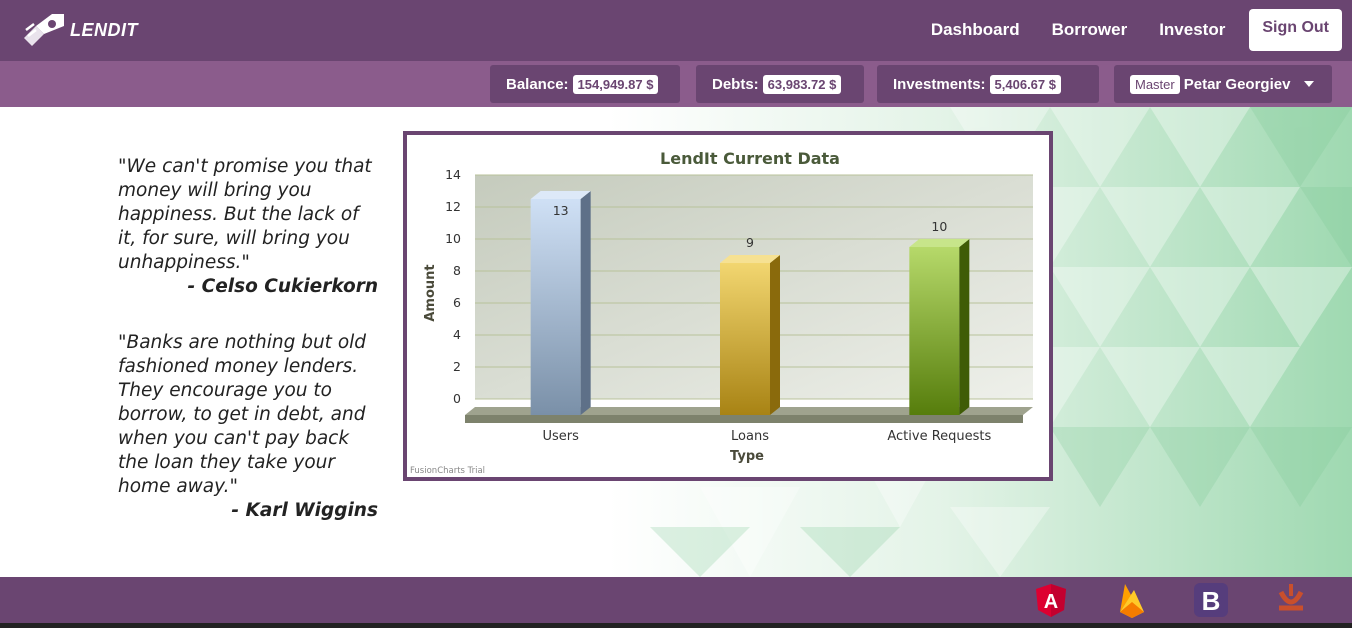  I want to click on svg-text: B, so click(1211, 601).